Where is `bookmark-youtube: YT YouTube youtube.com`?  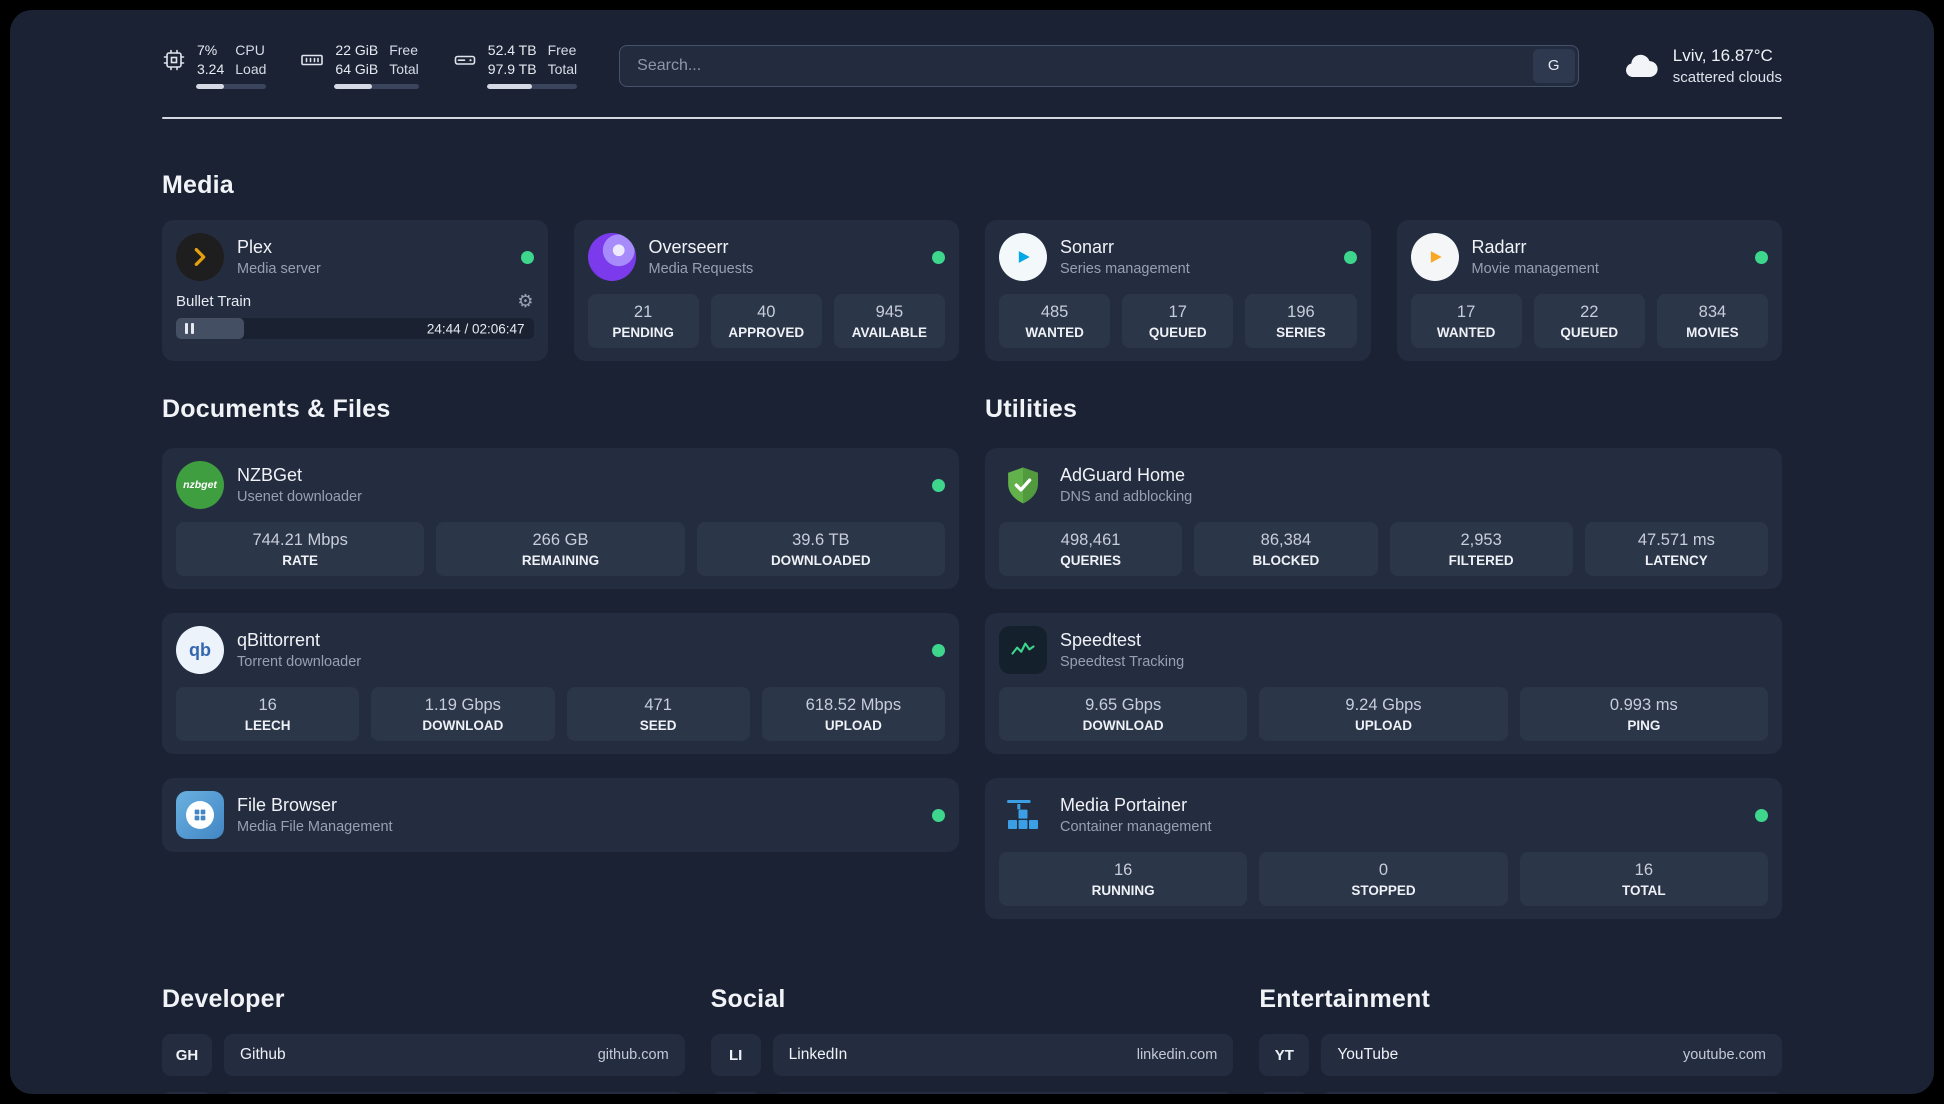 bookmark-youtube: YT YouTube youtube.com is located at coordinates (1520, 1055).